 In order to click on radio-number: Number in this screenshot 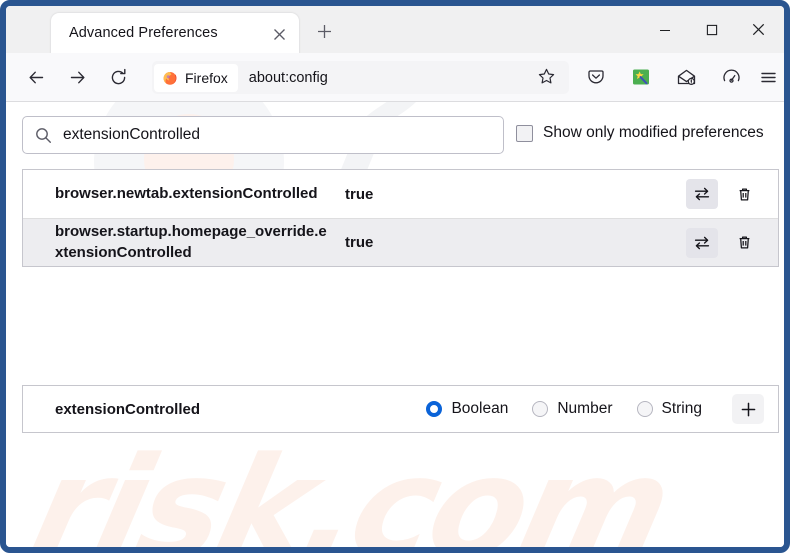, I will do `click(572, 409)`.